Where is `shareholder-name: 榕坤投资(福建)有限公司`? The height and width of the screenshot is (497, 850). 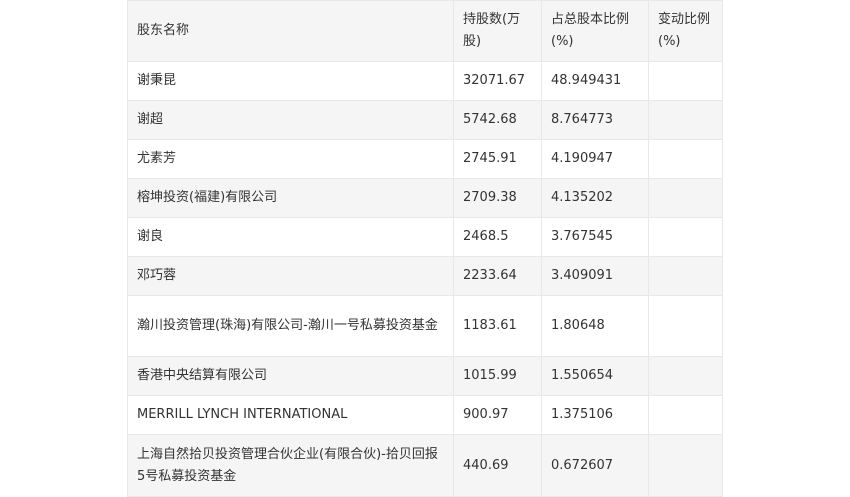
shareholder-name: 榕坤投资(福建)有限公司 is located at coordinates (290, 198).